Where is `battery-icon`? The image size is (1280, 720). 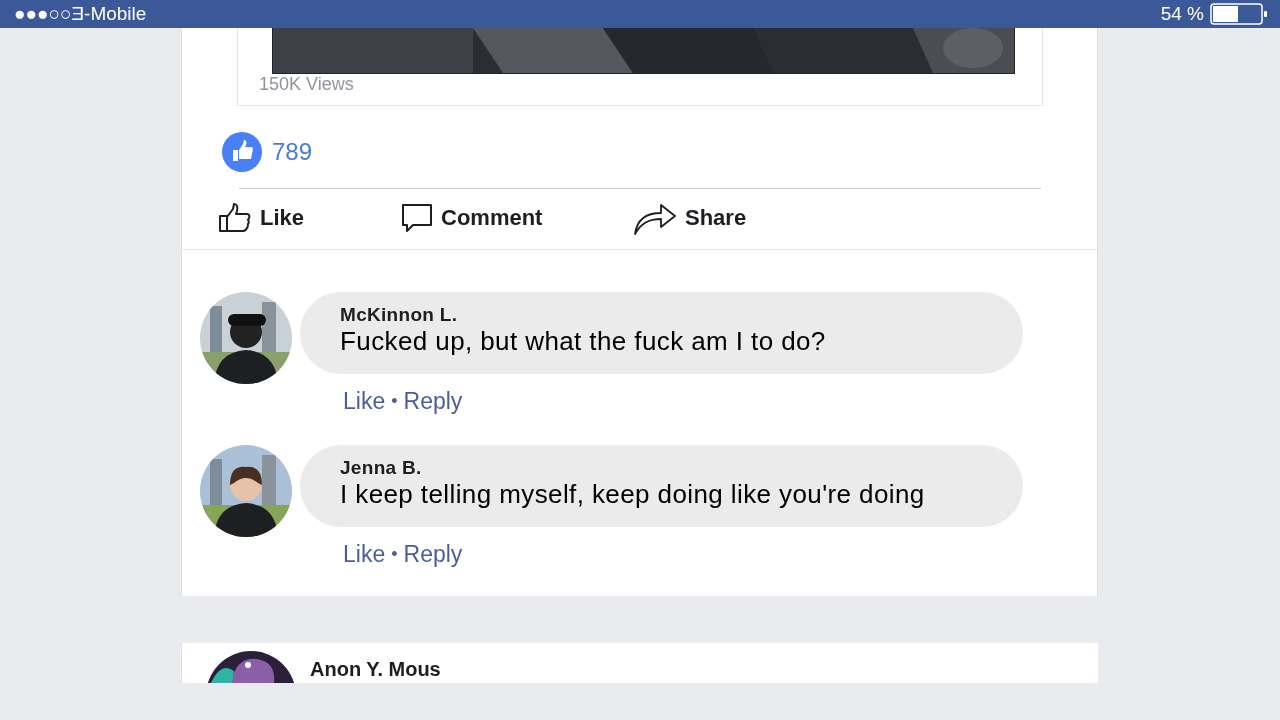
battery-icon is located at coordinates (1239, 14).